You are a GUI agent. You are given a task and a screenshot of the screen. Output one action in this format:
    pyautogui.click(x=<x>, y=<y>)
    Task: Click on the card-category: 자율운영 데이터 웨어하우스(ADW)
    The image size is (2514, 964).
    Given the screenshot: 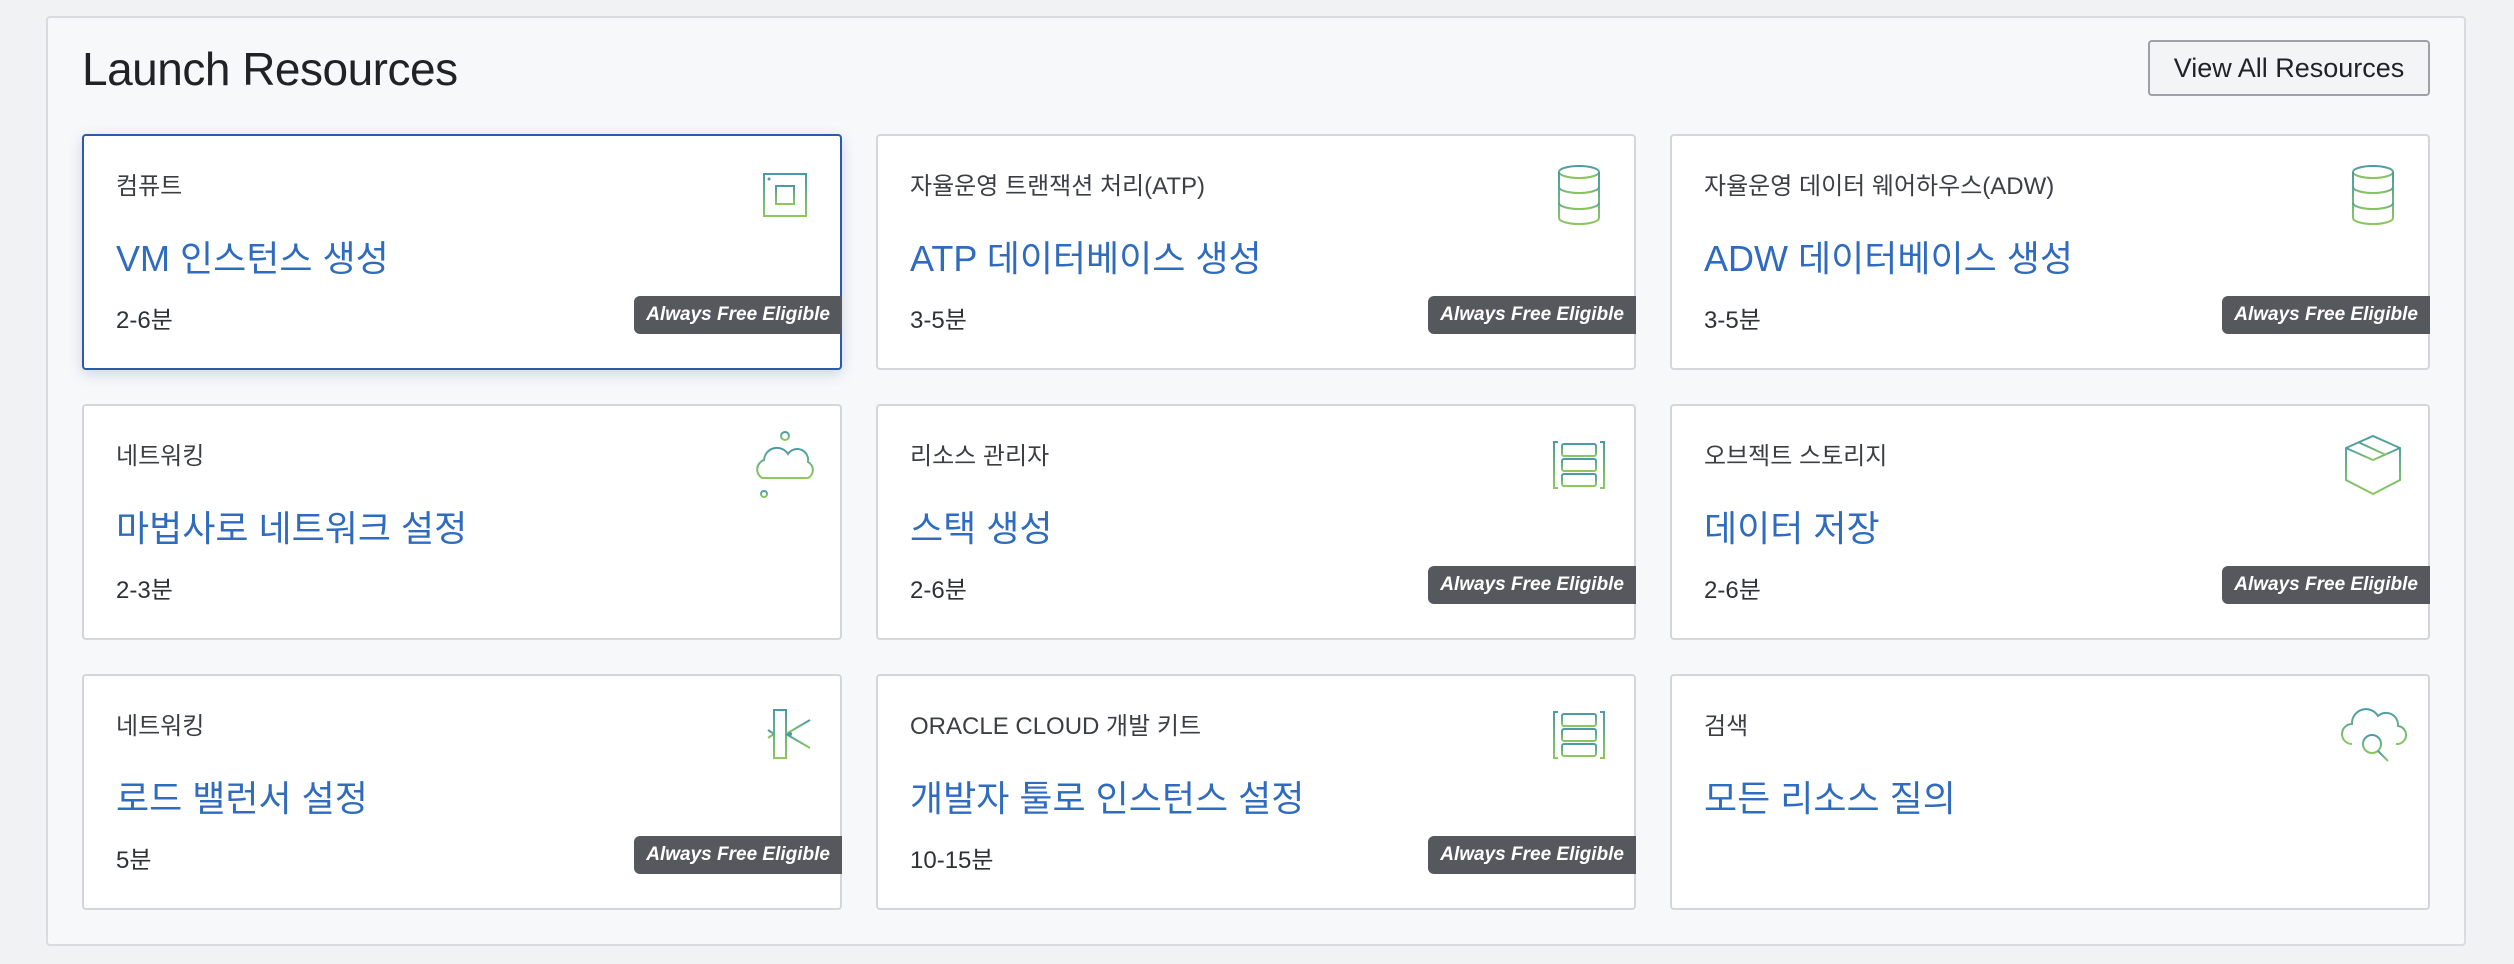 What is the action you would take?
    pyautogui.click(x=1879, y=186)
    